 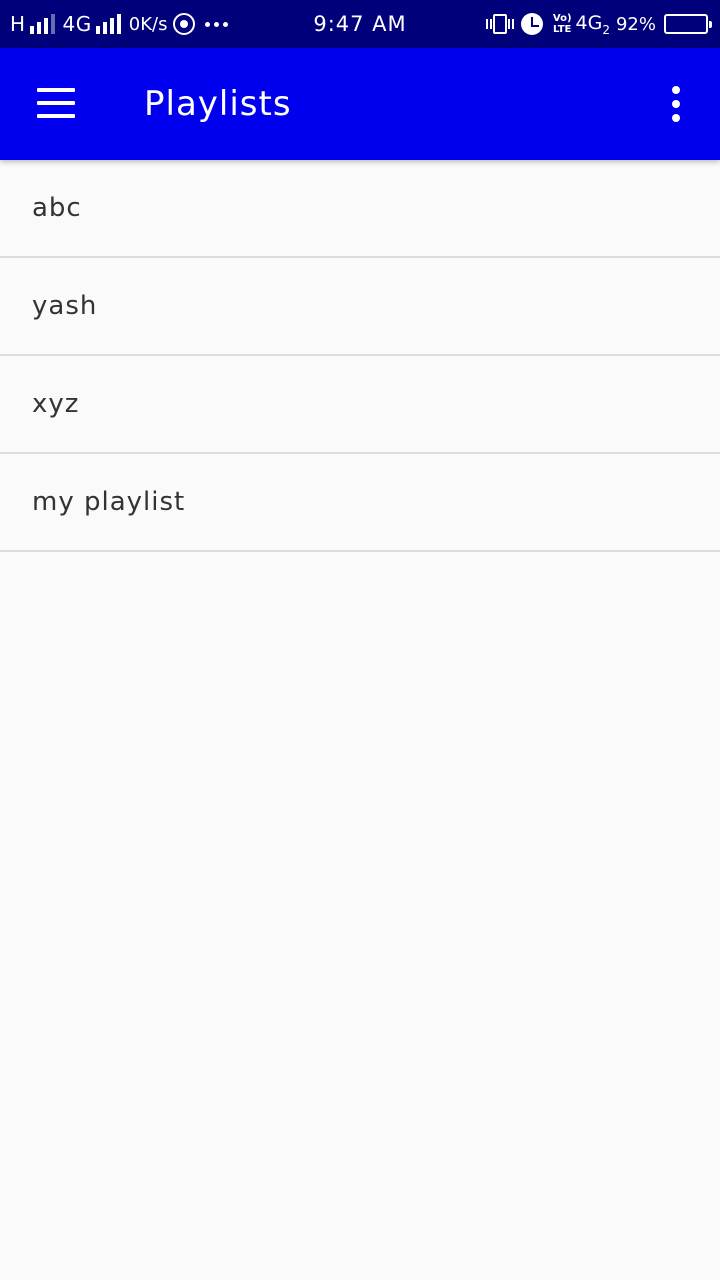 I want to click on playlist-name: my playlist, so click(x=109, y=502).